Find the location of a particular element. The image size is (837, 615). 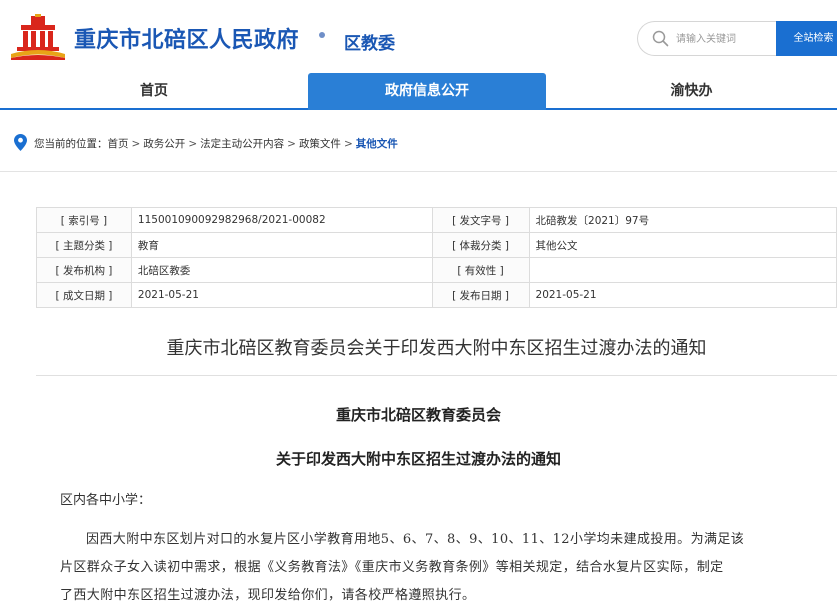

breadcrumb: 您当前的位置：首页 > 政务公开 > 法定主动公开内容 > 政策文件 > 其他文件 is located at coordinates (216, 143).